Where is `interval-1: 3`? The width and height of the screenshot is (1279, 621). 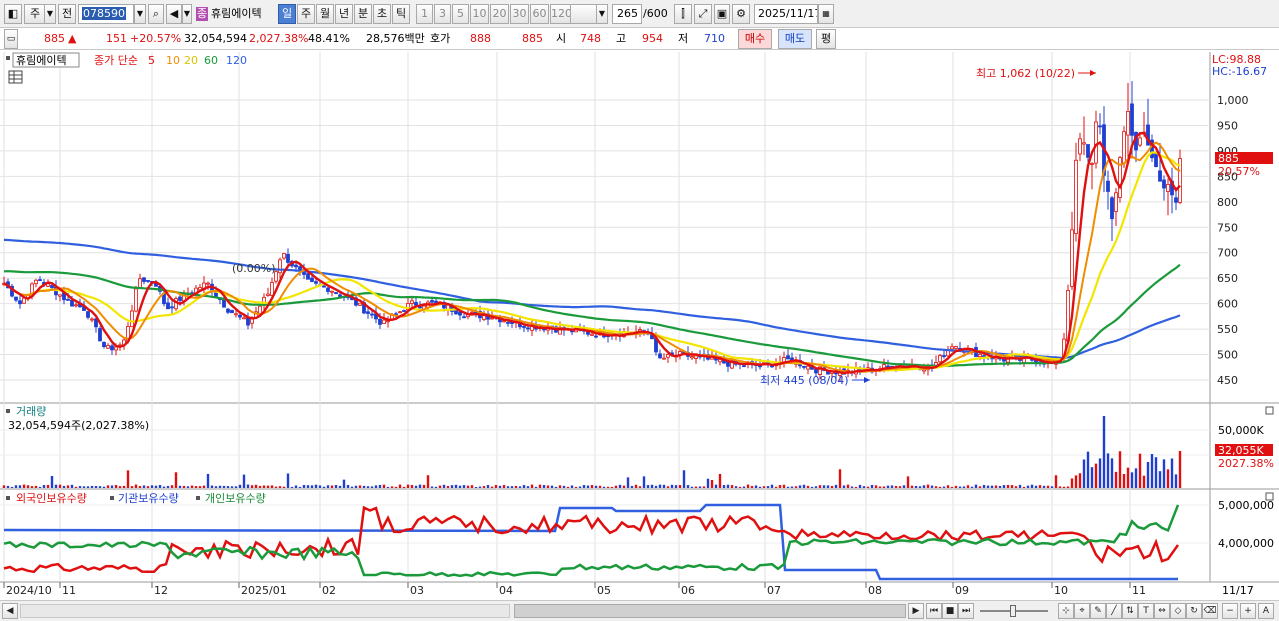 interval-1: 3 is located at coordinates (442, 14).